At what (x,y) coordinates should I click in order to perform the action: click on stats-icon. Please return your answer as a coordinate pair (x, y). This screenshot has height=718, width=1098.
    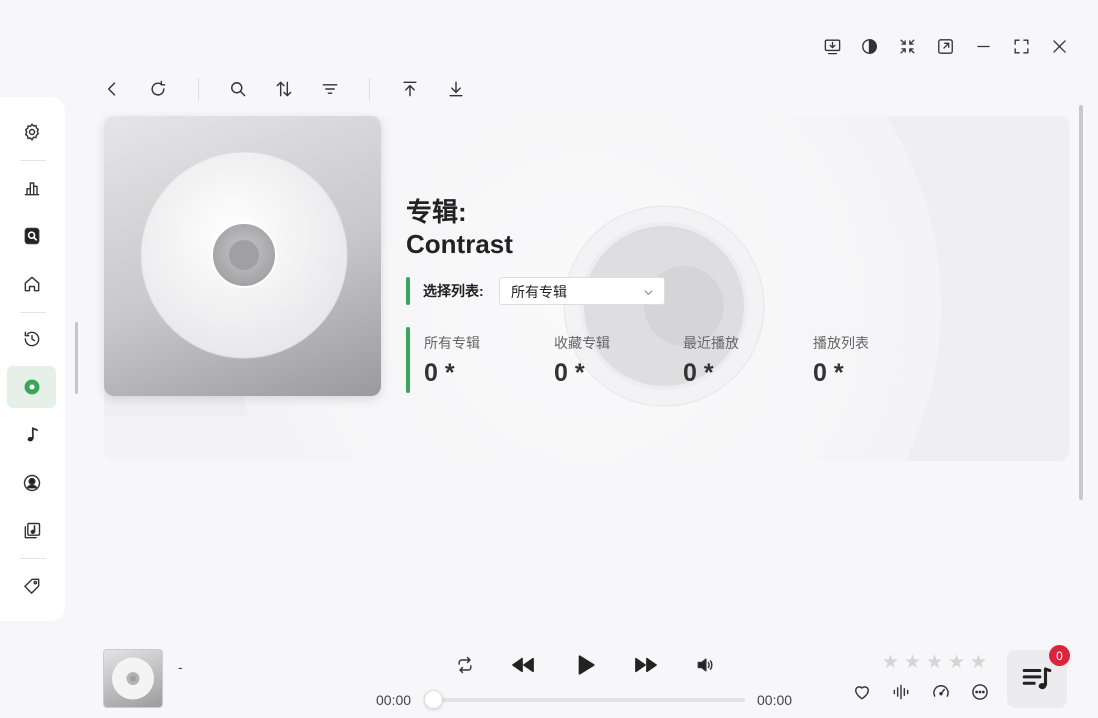
    Looking at the image, I should click on (31, 189).